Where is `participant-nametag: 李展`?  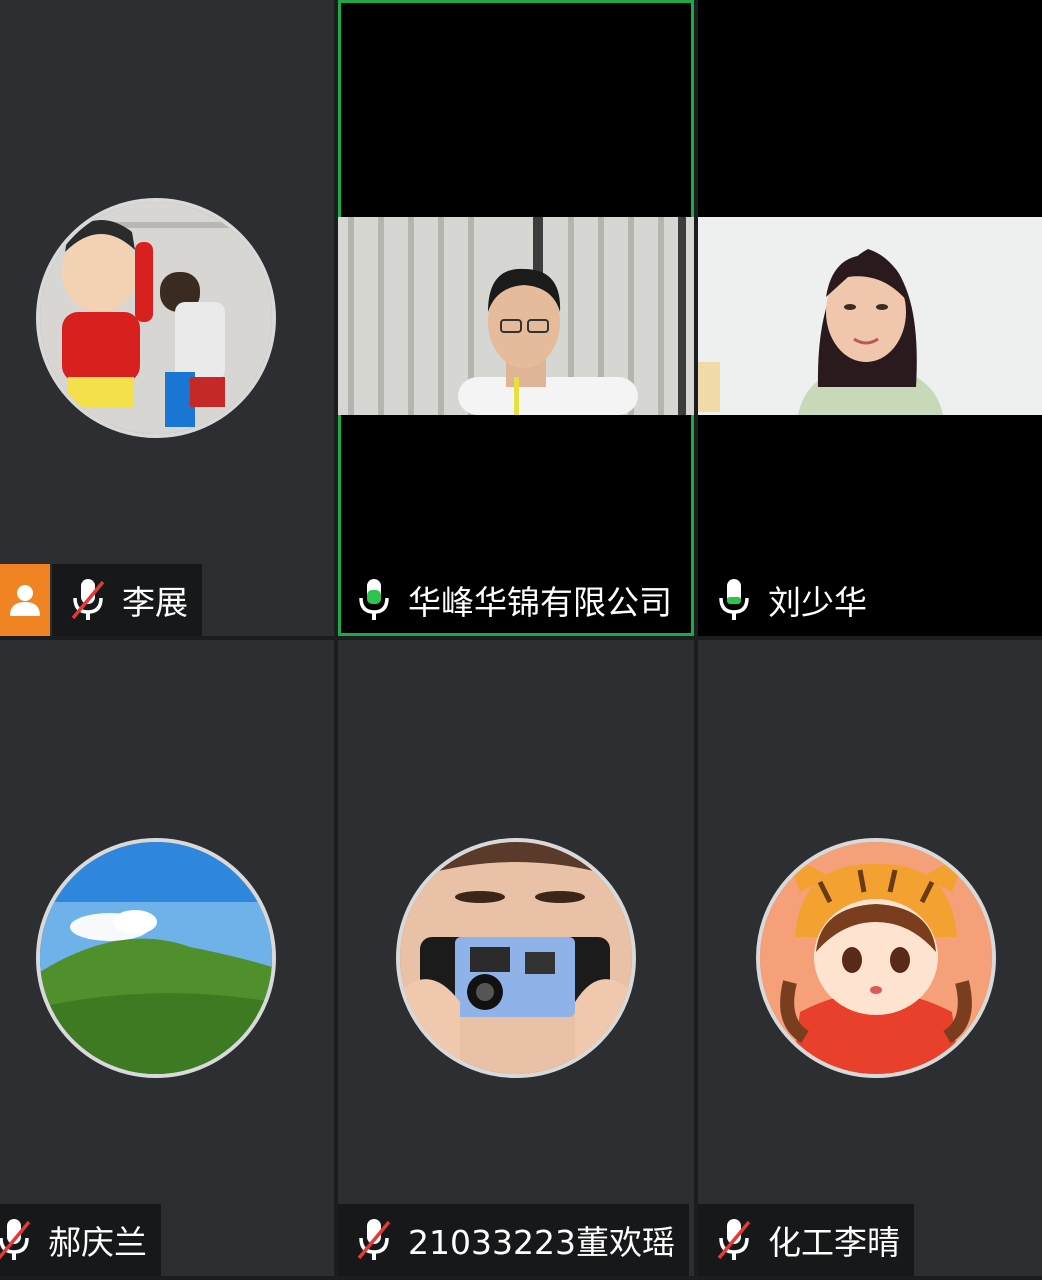
participant-nametag: 李展 is located at coordinates (127, 600).